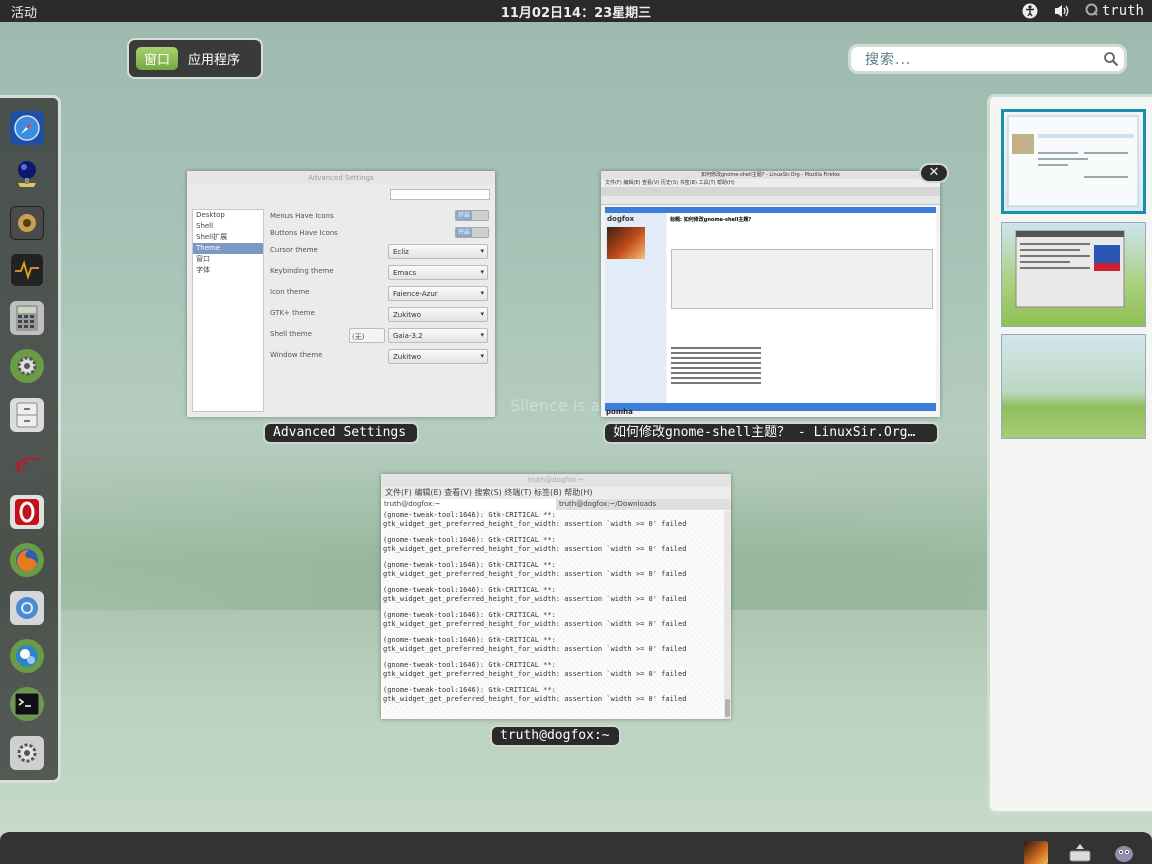 This screenshot has height=864, width=1152. I want to click on setting-combo: Faience-Azur, so click(438, 293).